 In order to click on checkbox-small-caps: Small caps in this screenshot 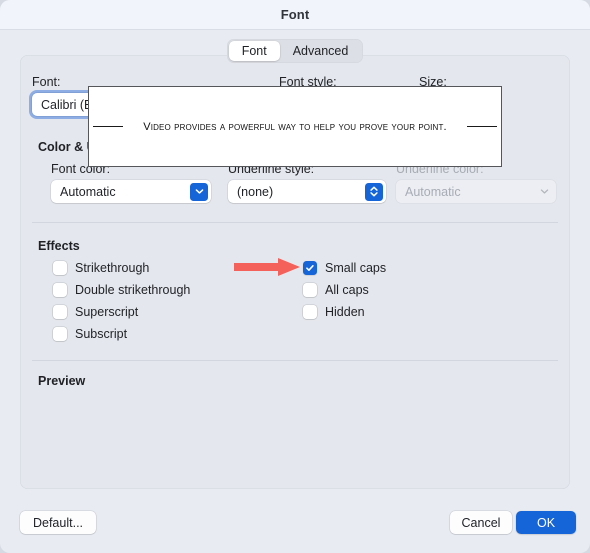, I will do `click(344, 268)`.